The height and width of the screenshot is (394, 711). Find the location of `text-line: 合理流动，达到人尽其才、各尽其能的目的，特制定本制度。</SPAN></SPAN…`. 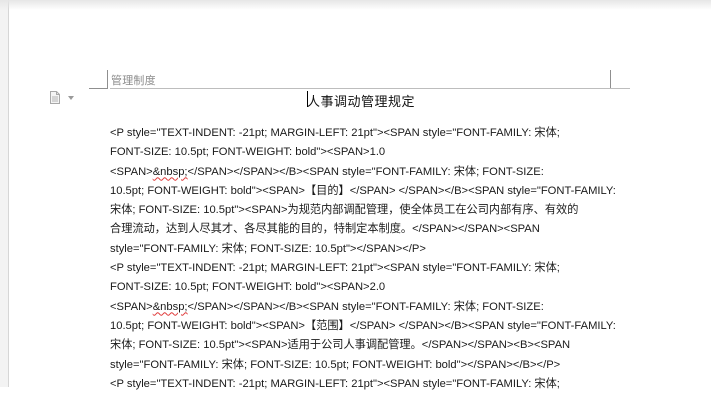

text-line: 合理流动，达到人尽其才、各尽其能的目的，特制定本制度。</SPAN></SPAN… is located at coordinates (360, 229).